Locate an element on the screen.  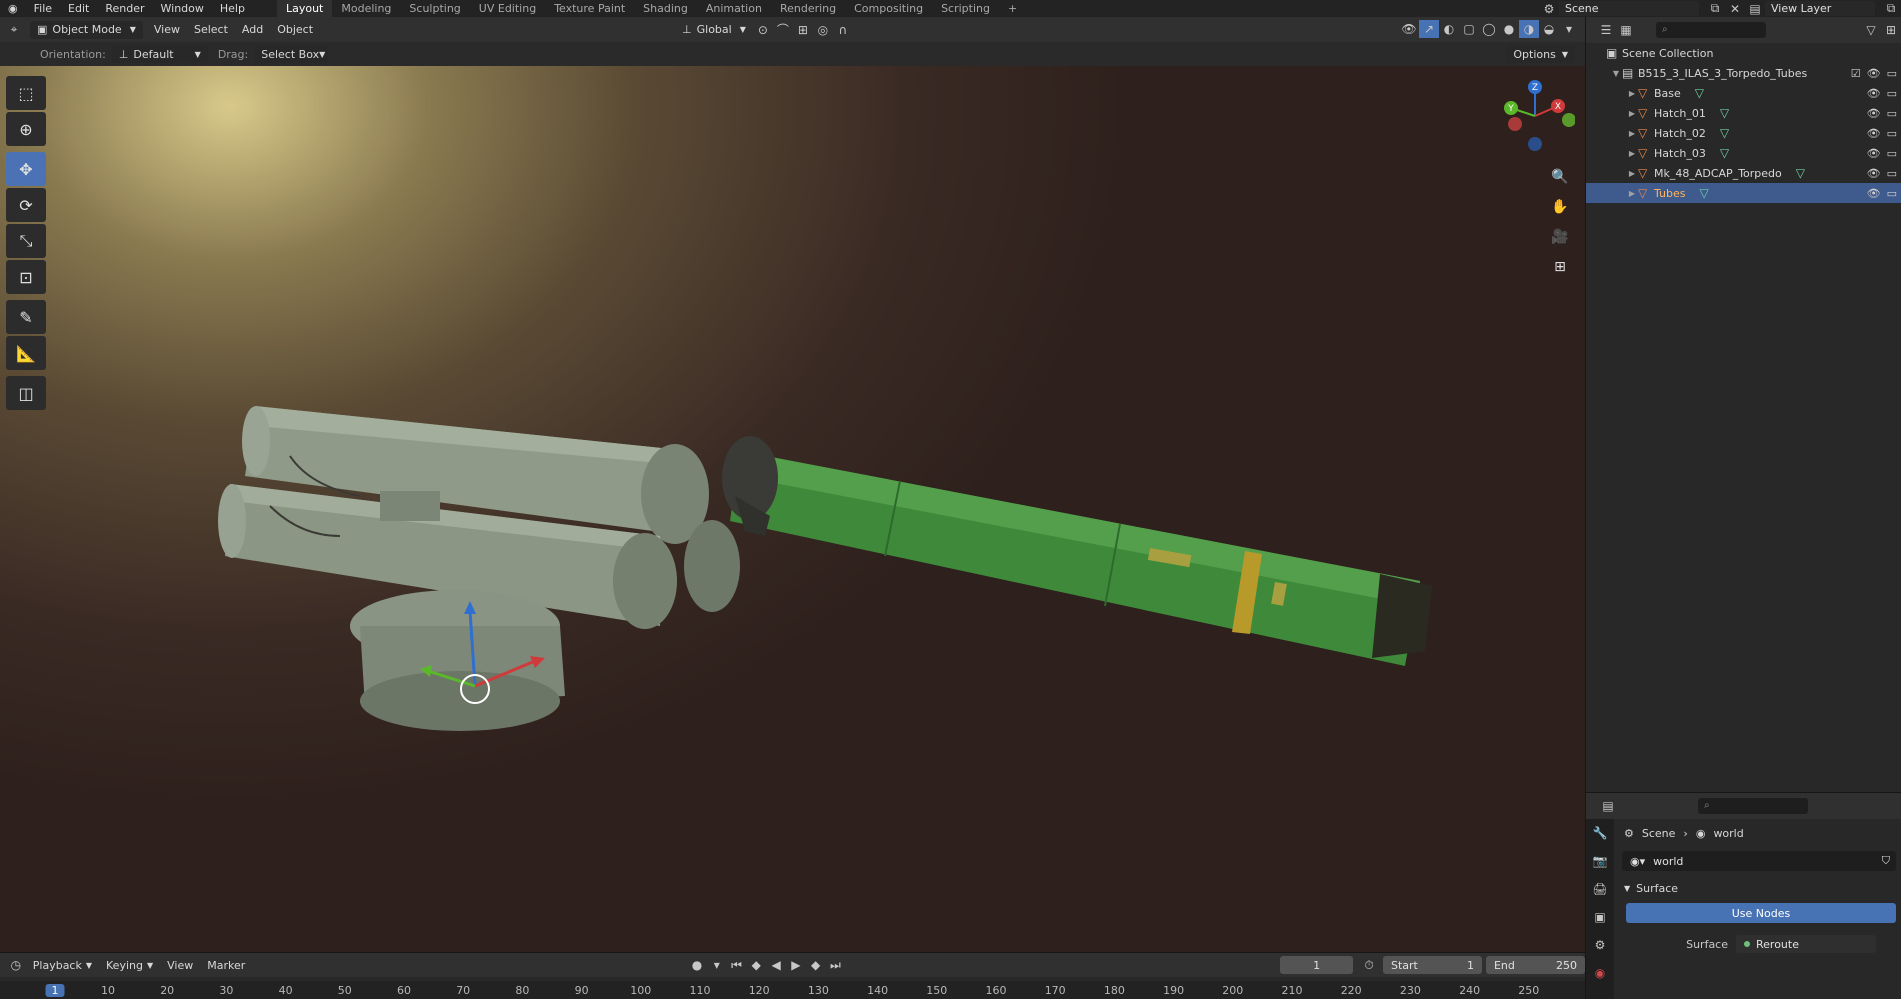
tab-texture-paint: Texture Paint is located at coordinates (589, 8).